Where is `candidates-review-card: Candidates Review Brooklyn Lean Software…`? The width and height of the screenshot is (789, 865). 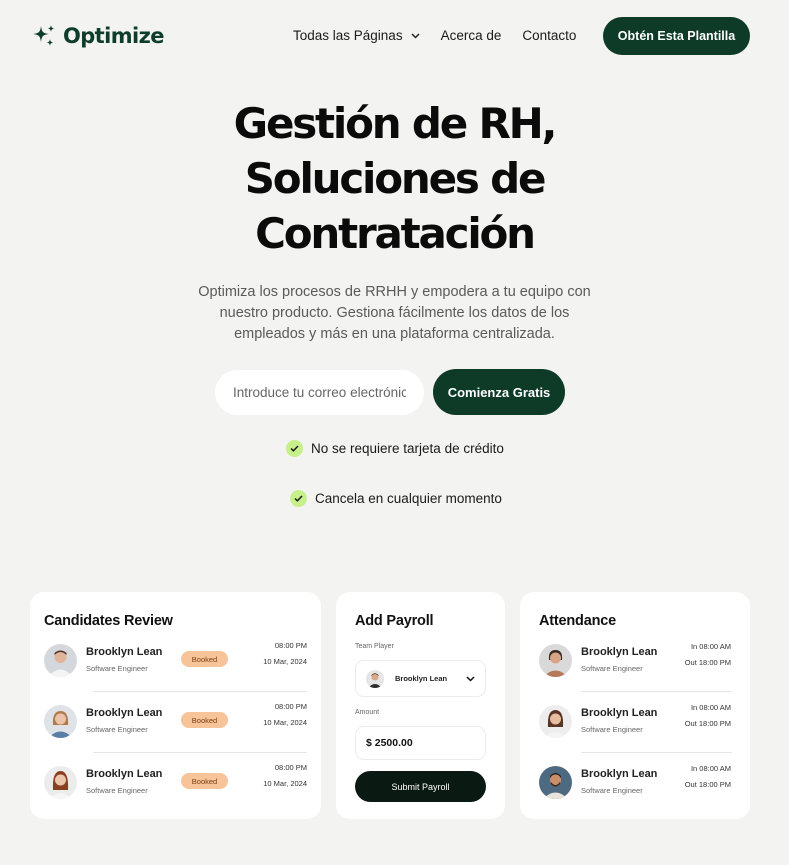
candidates-review-card: Candidates Review Brooklyn Lean Software… is located at coordinates (175, 705).